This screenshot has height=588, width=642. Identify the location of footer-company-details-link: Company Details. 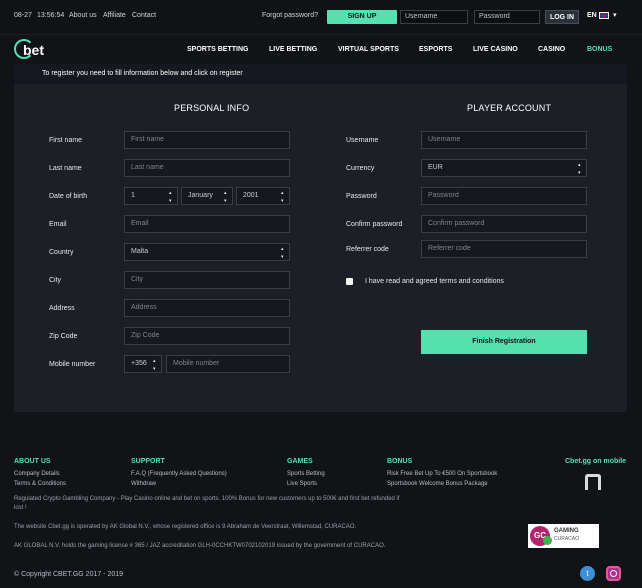
(37, 474).